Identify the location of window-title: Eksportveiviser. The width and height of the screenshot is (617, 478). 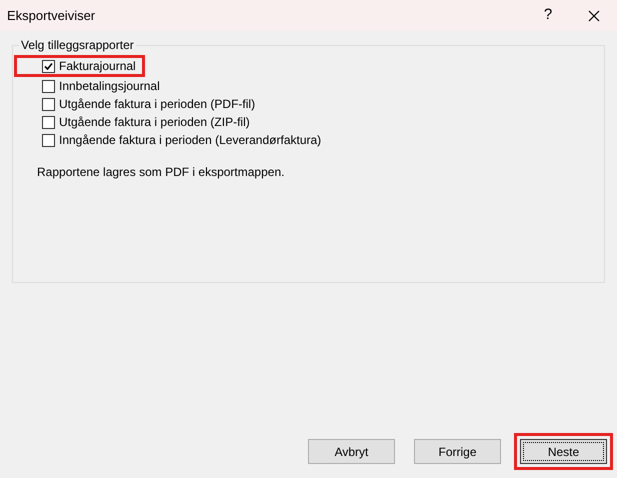
(51, 15).